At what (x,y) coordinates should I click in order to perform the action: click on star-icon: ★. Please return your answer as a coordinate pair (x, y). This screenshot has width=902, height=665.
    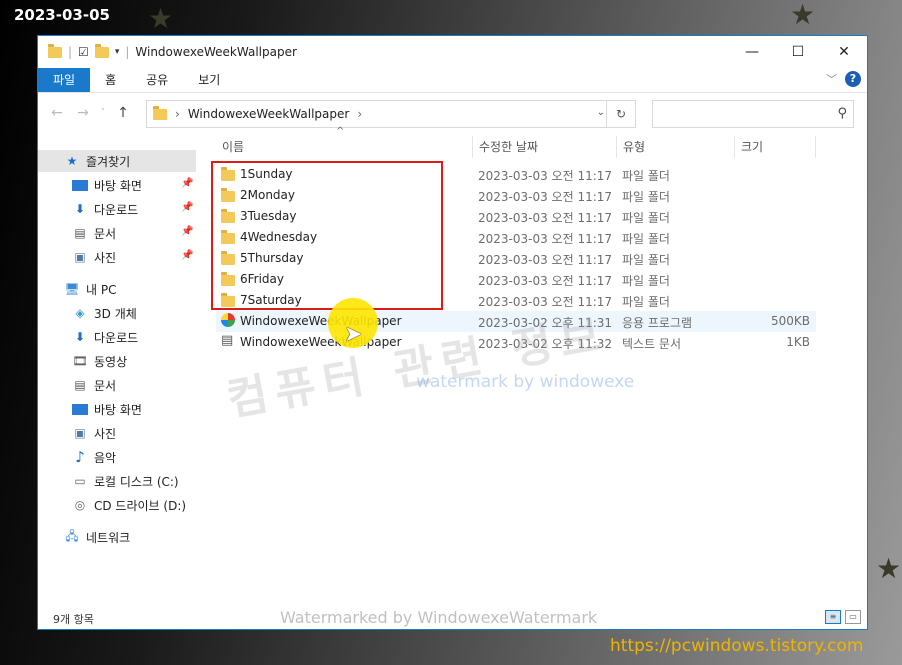
    Looking at the image, I should click on (72, 161).